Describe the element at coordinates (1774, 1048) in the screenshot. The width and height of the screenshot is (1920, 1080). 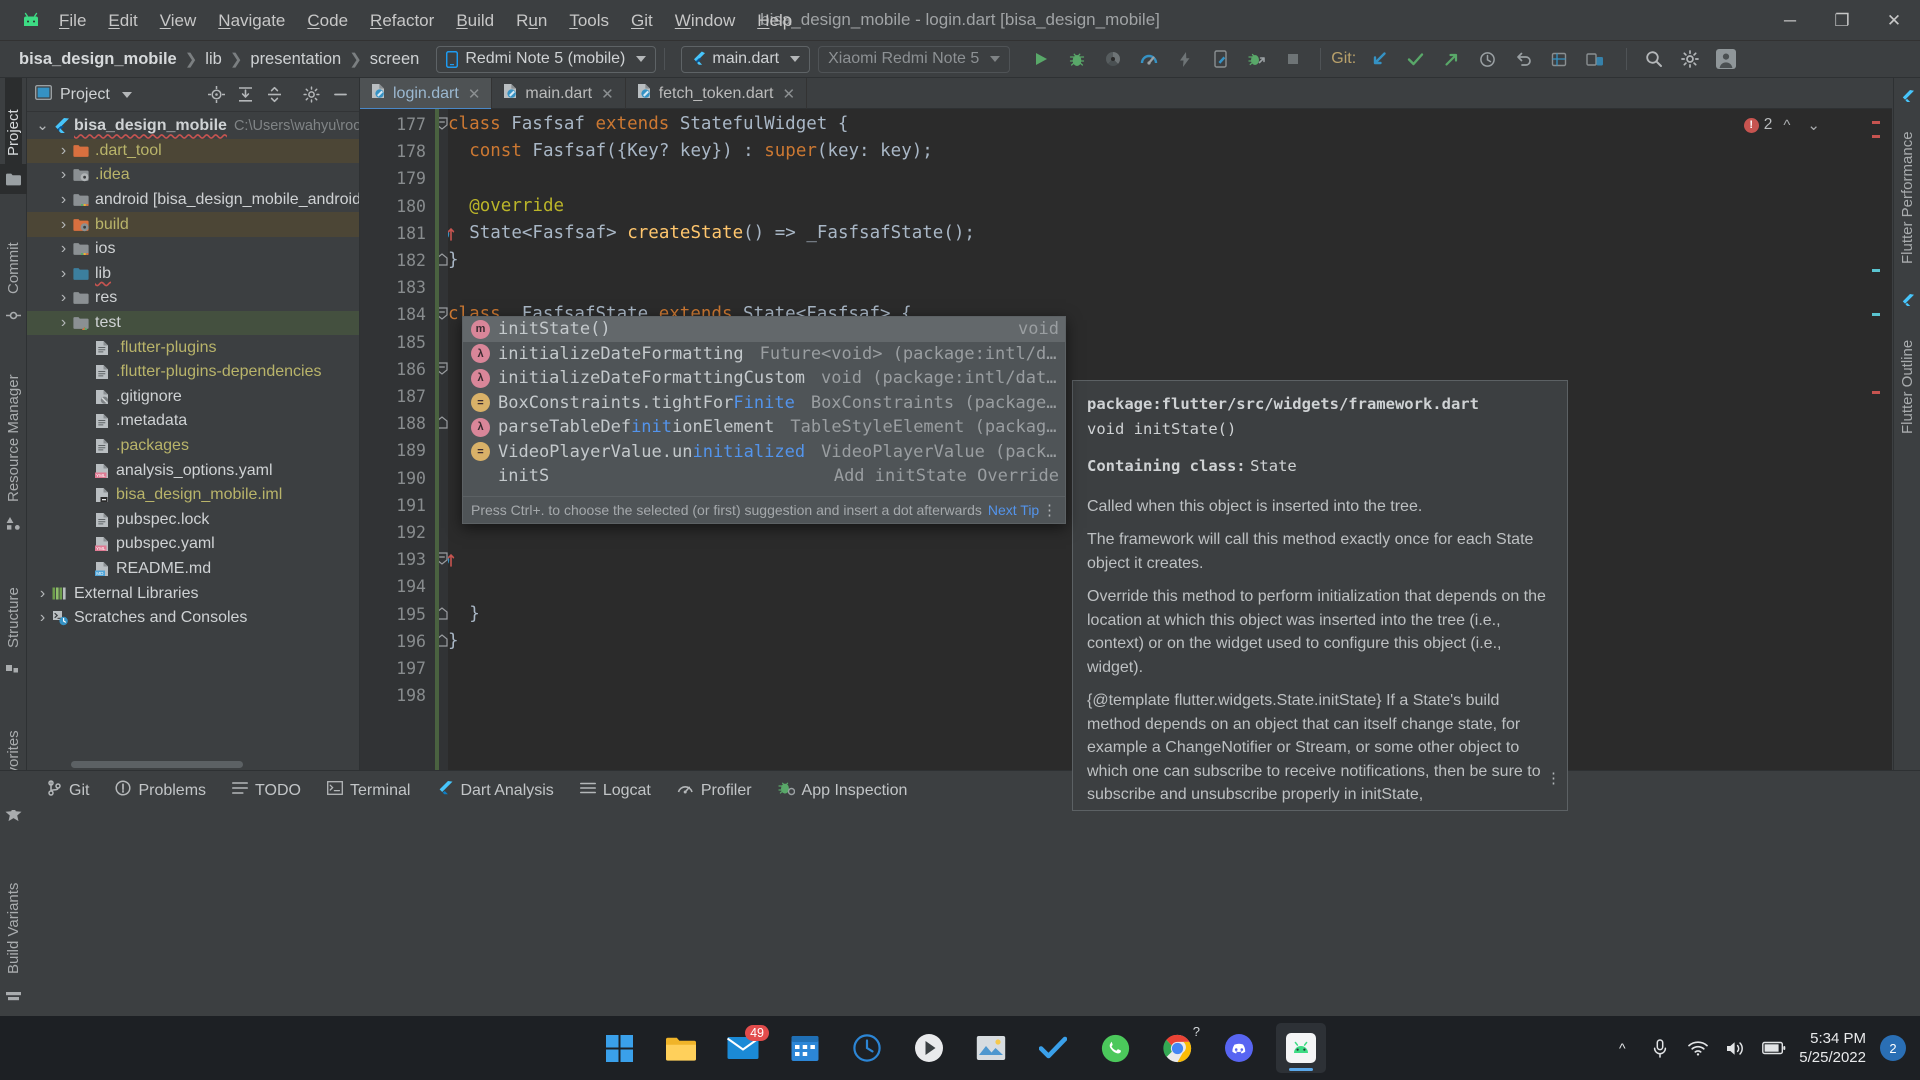
I see `battery-icon` at that location.